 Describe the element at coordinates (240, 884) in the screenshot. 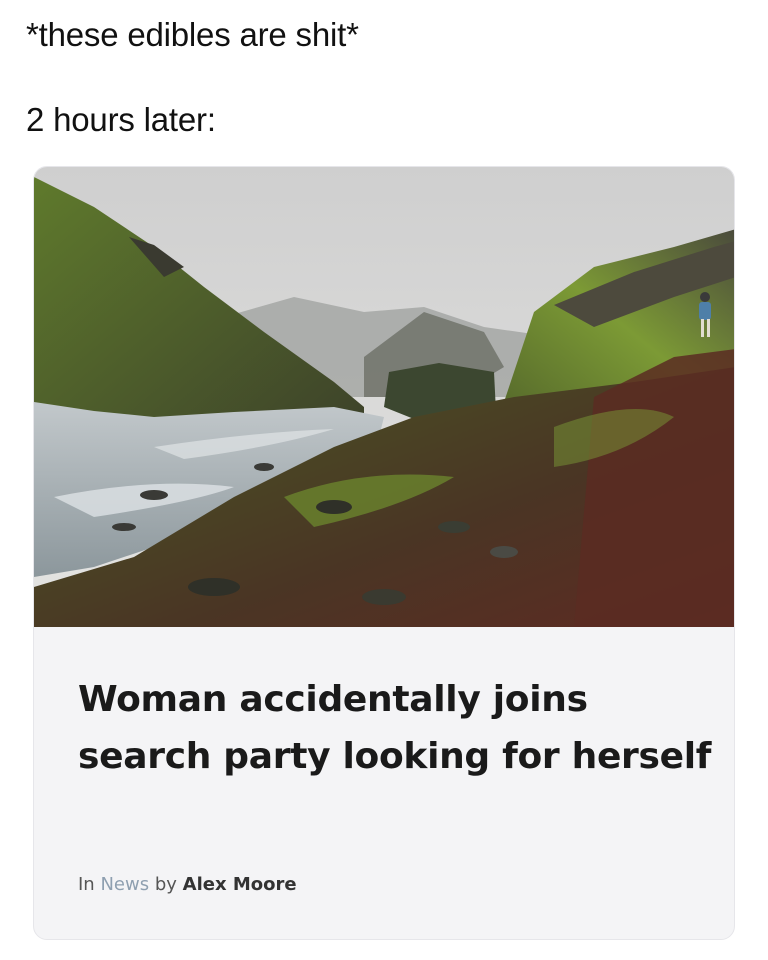

I see `author-name: Alex Moore` at that location.